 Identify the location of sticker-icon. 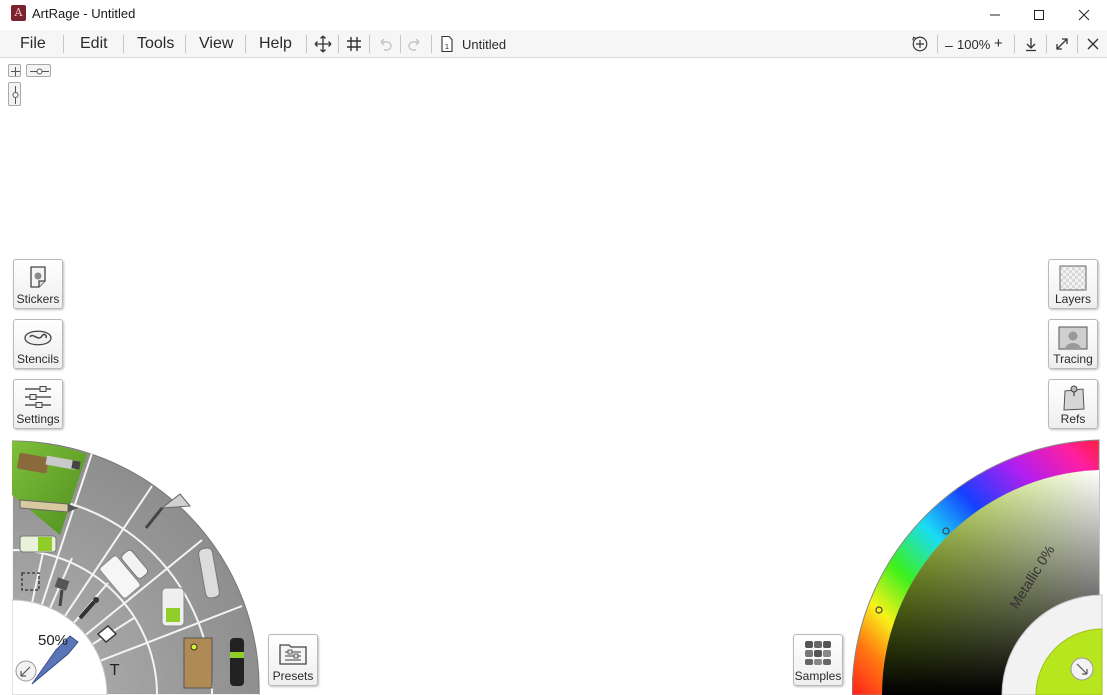
(38, 277).